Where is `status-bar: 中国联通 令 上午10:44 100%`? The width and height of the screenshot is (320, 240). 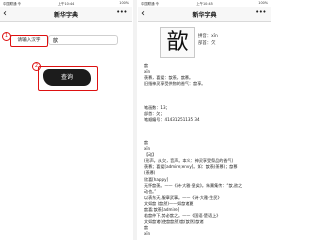
status-bar: 中国联通 令 上午10:44 100% is located at coordinates (66, 3).